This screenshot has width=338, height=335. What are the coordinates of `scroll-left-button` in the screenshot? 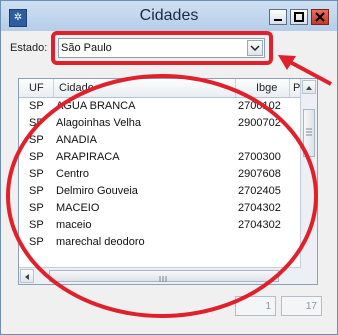 It's located at (27, 276).